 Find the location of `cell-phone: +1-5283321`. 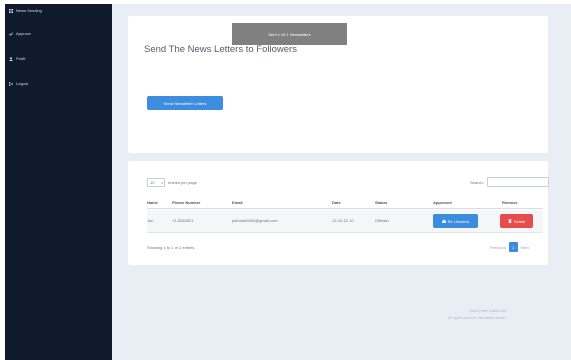

cell-phone: +1-5283321 is located at coordinates (183, 220).